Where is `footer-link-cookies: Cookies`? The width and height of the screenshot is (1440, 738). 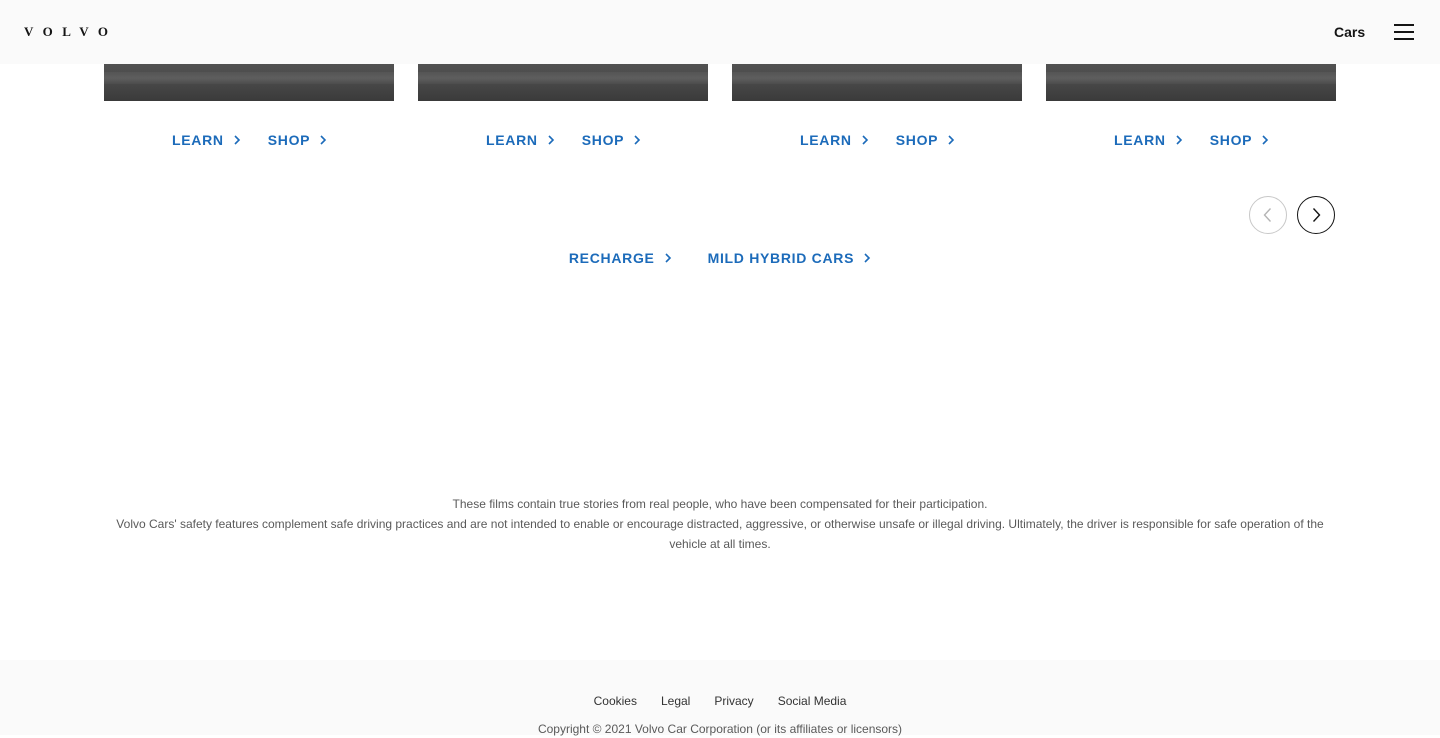
footer-link-cookies: Cookies is located at coordinates (615, 701).